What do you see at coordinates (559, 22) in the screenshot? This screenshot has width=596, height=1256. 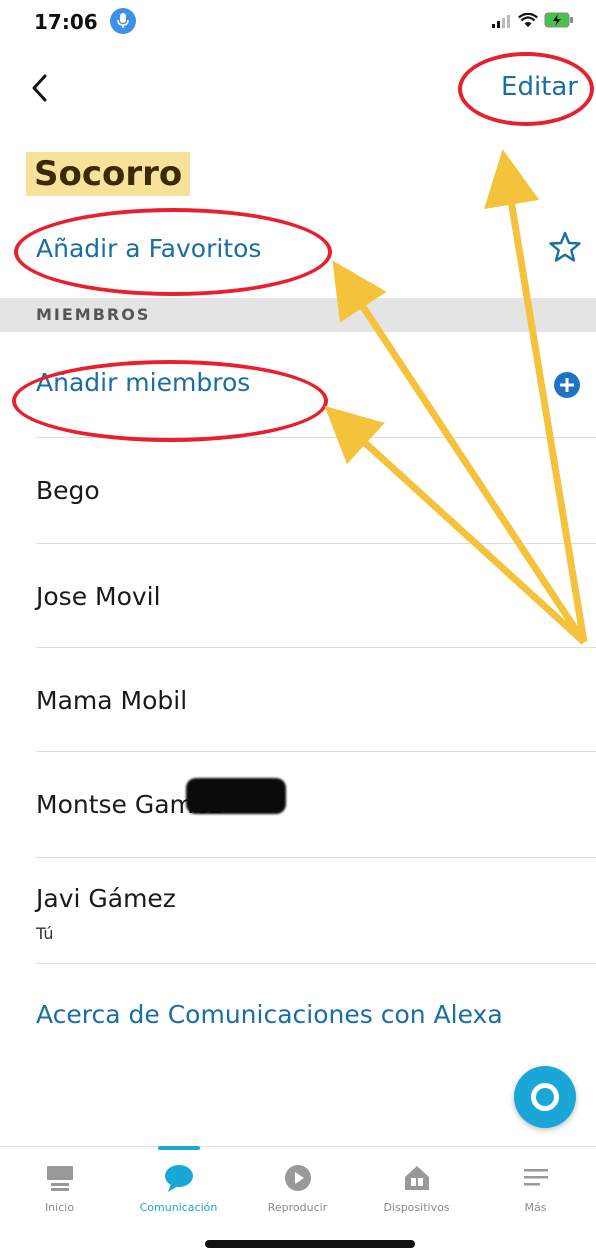 I see `battery-charging-icon` at bounding box center [559, 22].